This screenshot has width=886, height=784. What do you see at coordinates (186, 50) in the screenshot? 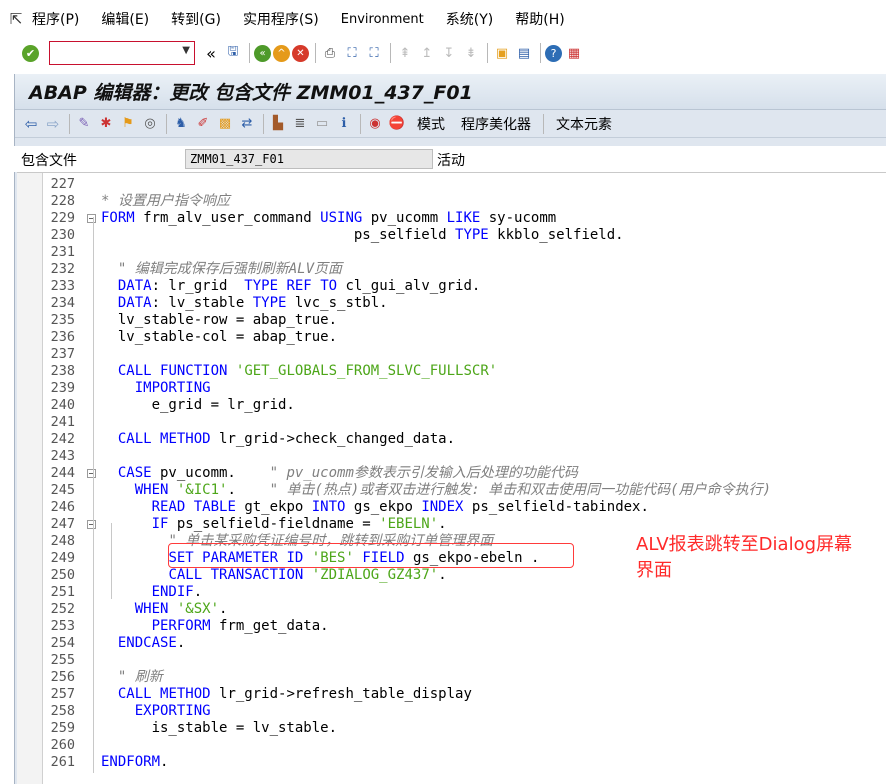
I see `chevron-down-icon: ▼` at bounding box center [186, 50].